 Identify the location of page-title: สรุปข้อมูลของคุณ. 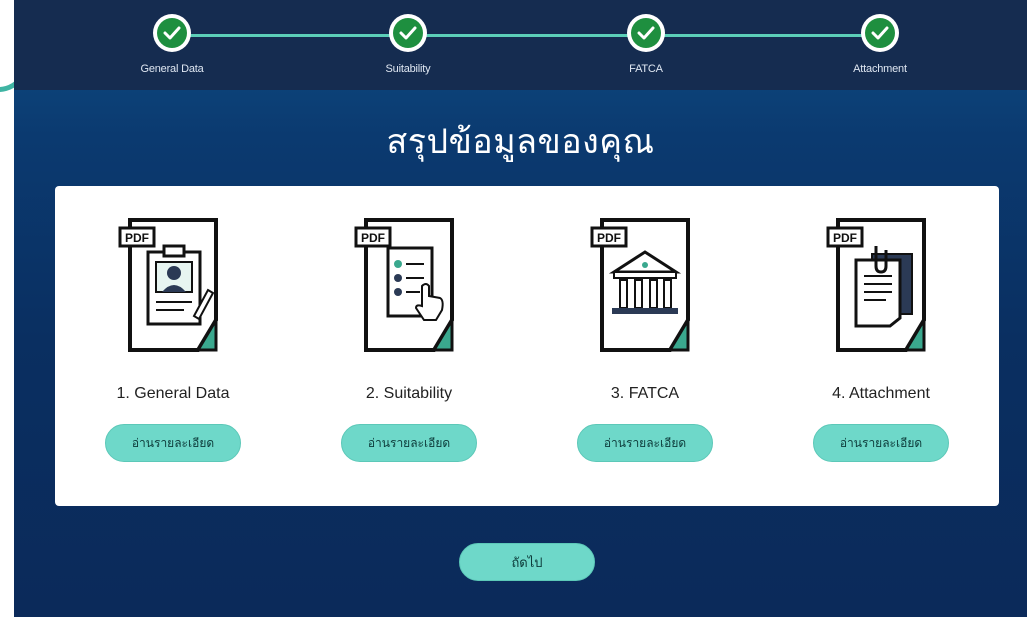
(520, 142).